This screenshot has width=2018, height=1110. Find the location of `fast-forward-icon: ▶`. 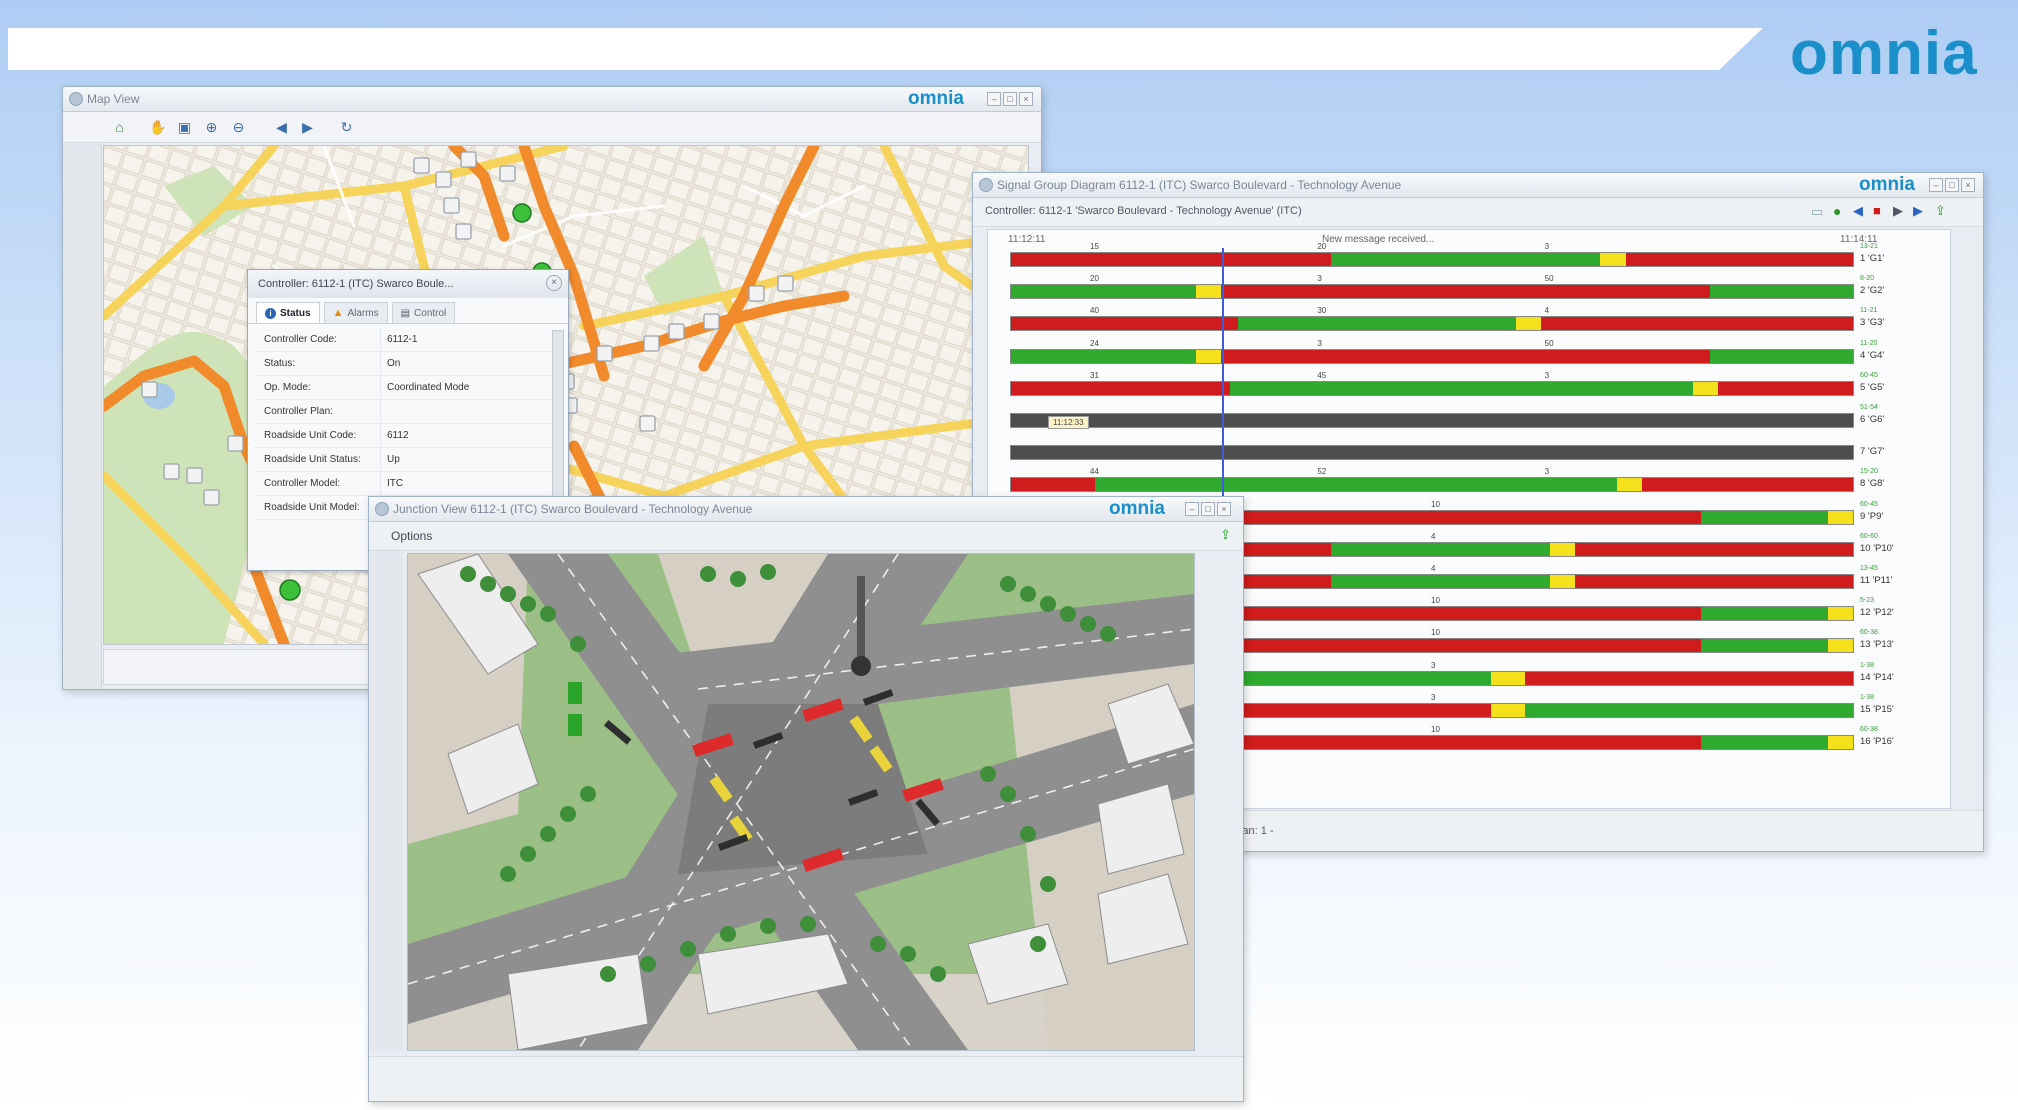

fast-forward-icon: ▶ is located at coordinates (1918, 211).